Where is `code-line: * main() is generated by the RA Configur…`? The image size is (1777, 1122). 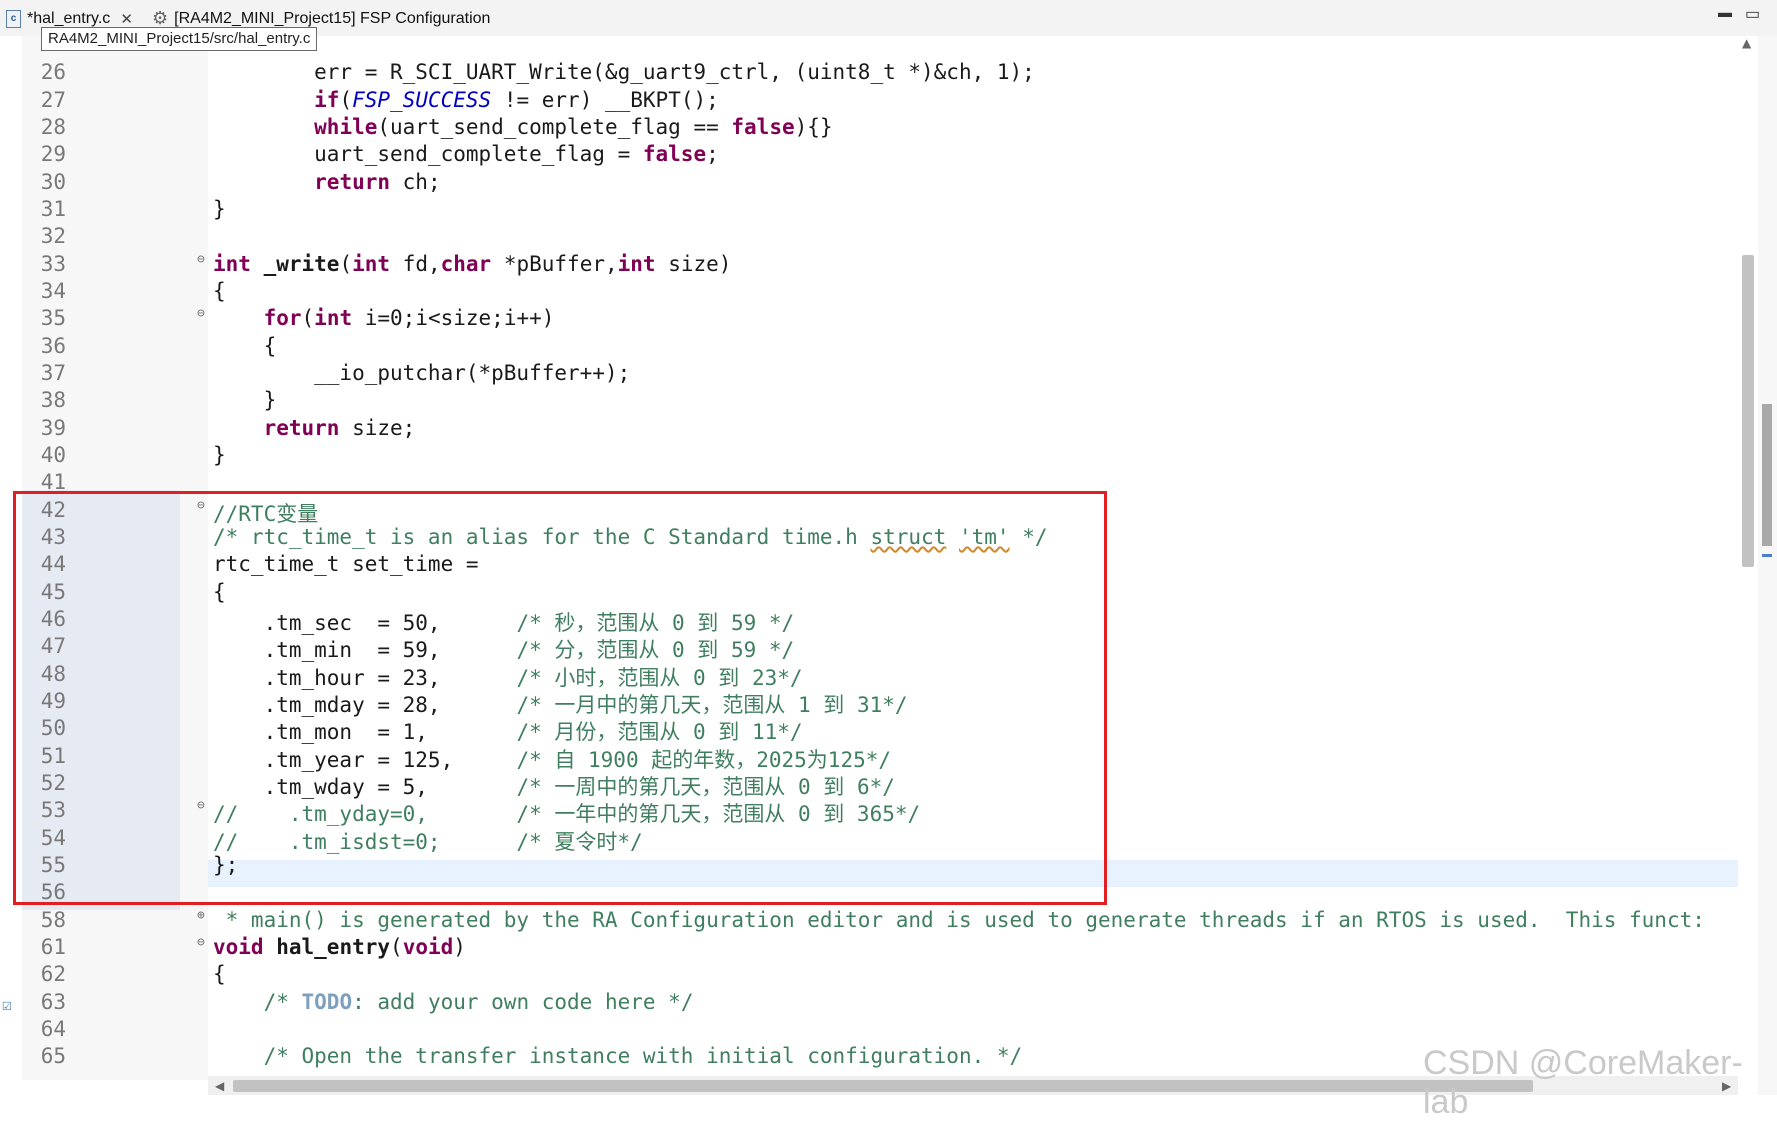 code-line: * main() is generated by the RA Configur… is located at coordinates (959, 920).